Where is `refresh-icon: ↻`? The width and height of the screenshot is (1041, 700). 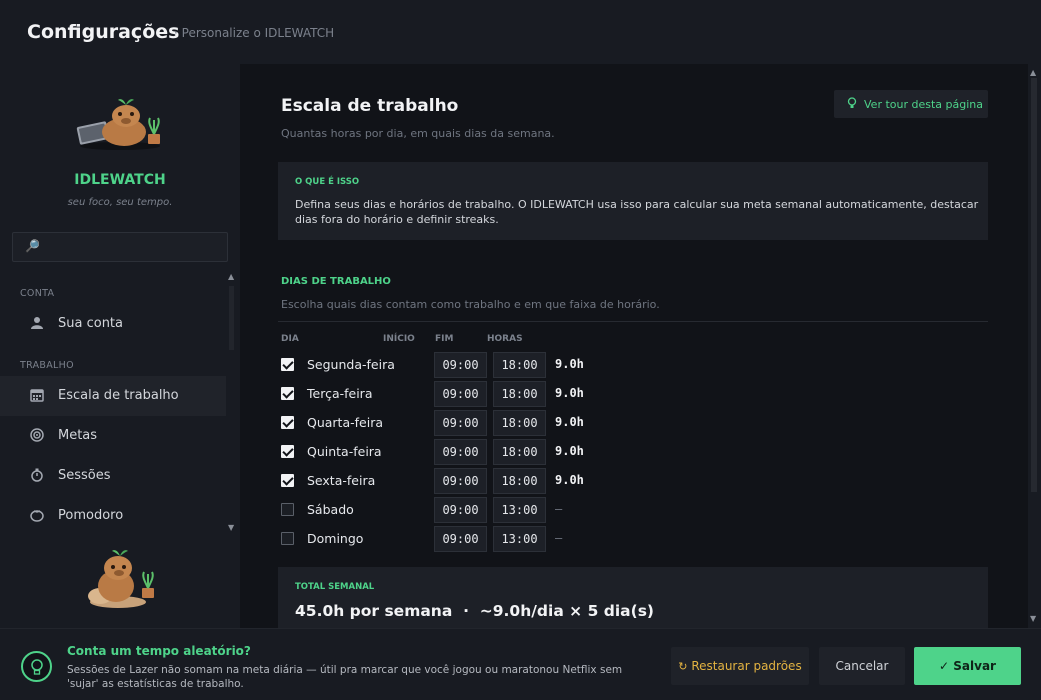 refresh-icon: ↻ is located at coordinates (683, 666).